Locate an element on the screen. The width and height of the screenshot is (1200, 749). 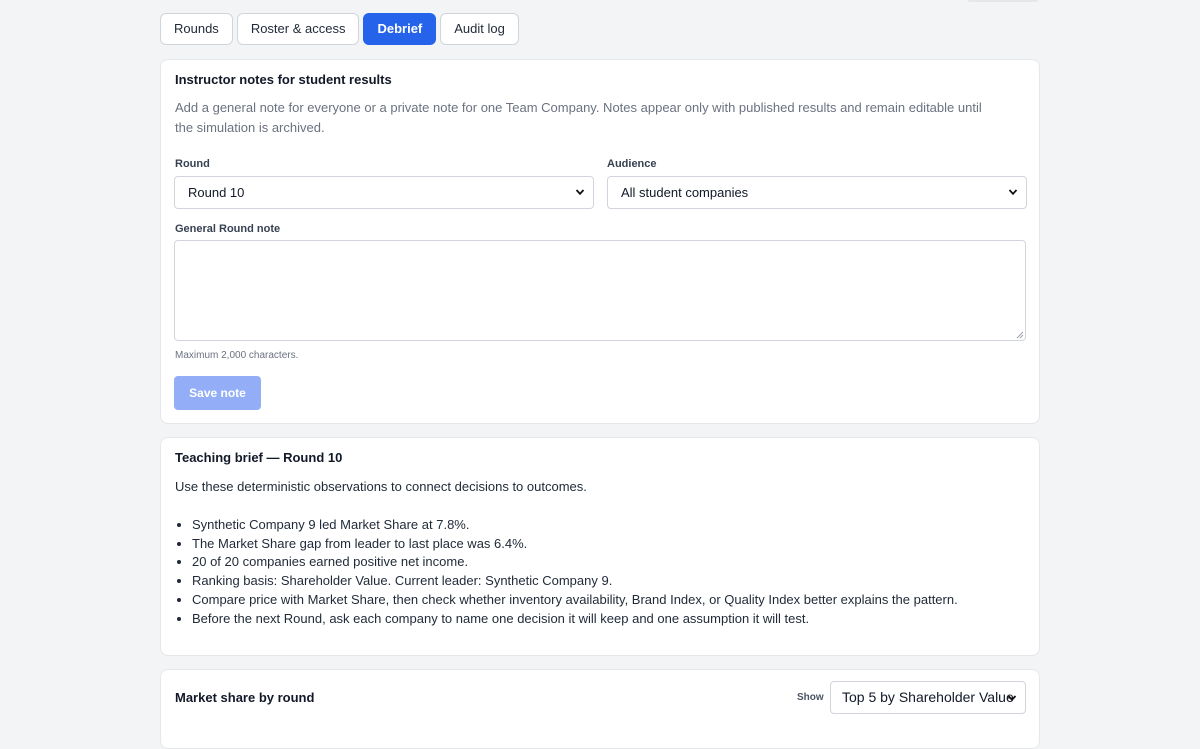
show-select-value: Top 5 by Shareholder Value is located at coordinates (928, 697).